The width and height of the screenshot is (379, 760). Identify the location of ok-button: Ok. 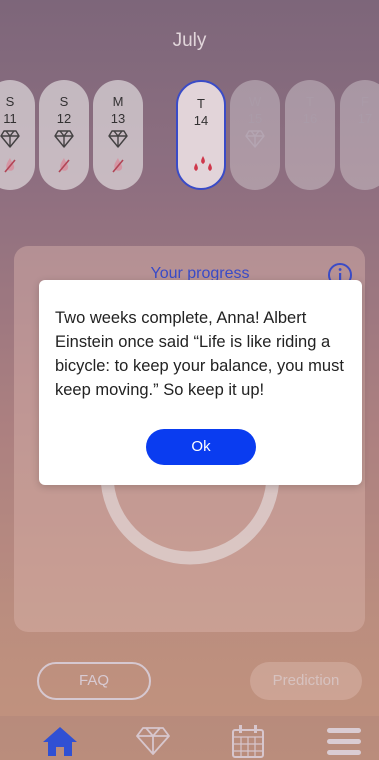
(201, 447).